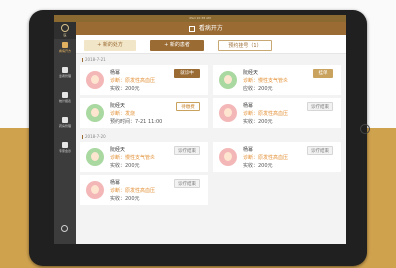 The image size is (396, 268). Describe the element at coordinates (65, 95) in the screenshot. I see `reports-icon` at that location.